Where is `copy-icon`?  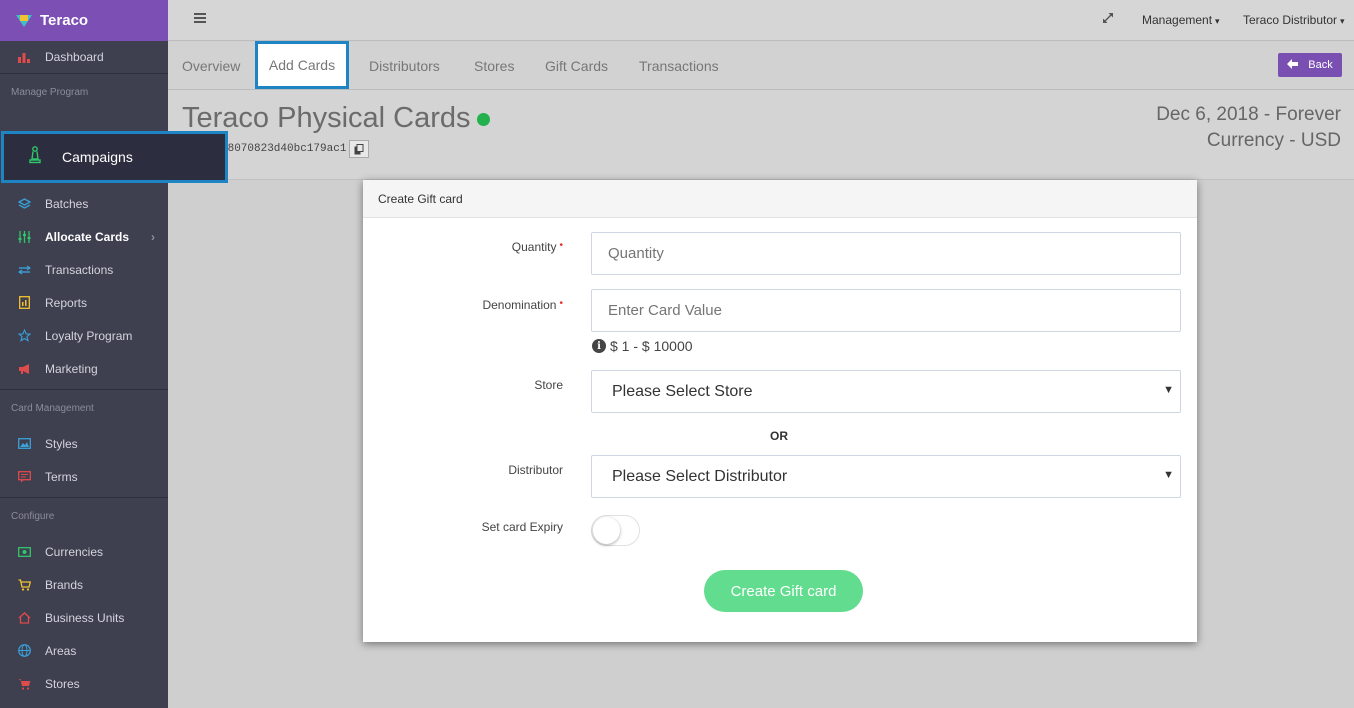
copy-icon is located at coordinates (359, 149).